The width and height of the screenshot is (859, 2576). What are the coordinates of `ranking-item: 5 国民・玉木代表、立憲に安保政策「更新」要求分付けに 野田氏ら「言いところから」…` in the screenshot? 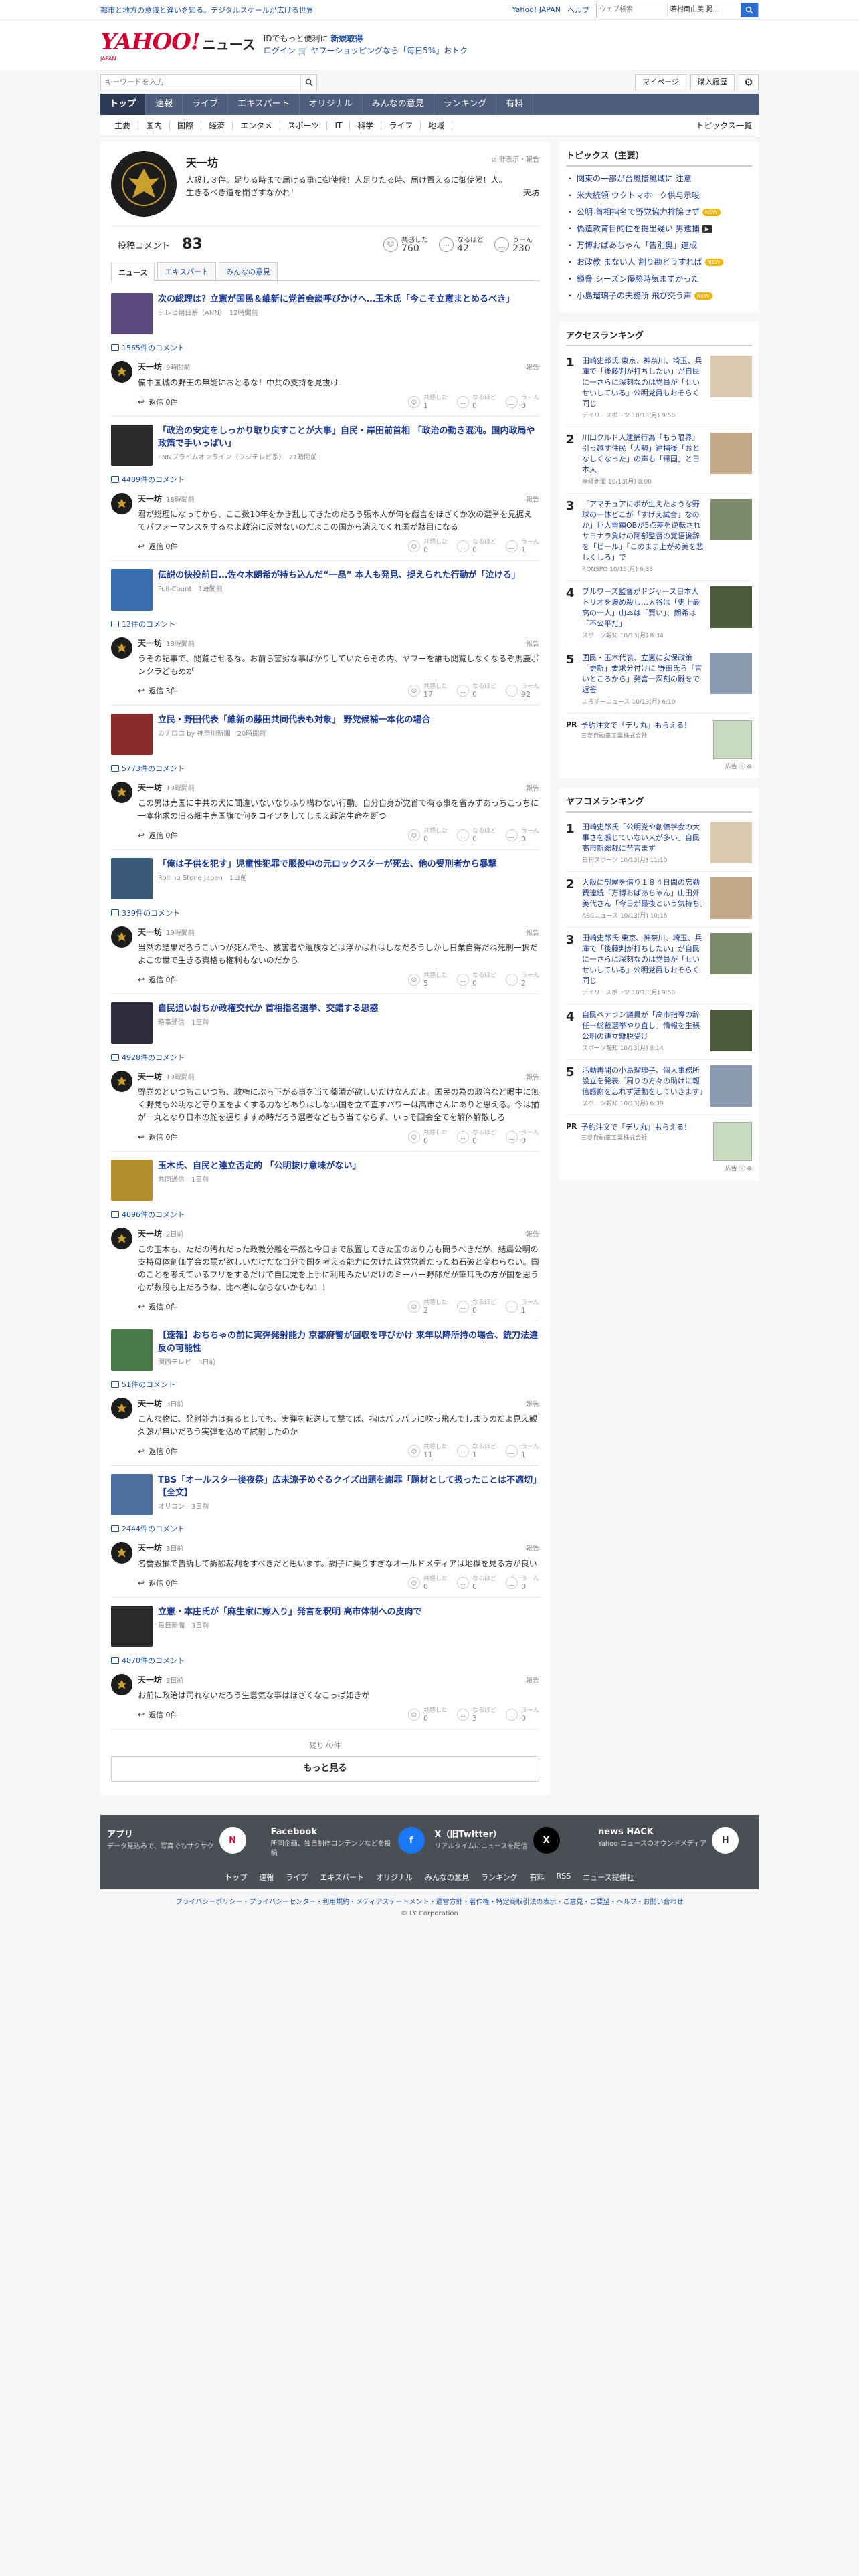 It's located at (659, 680).